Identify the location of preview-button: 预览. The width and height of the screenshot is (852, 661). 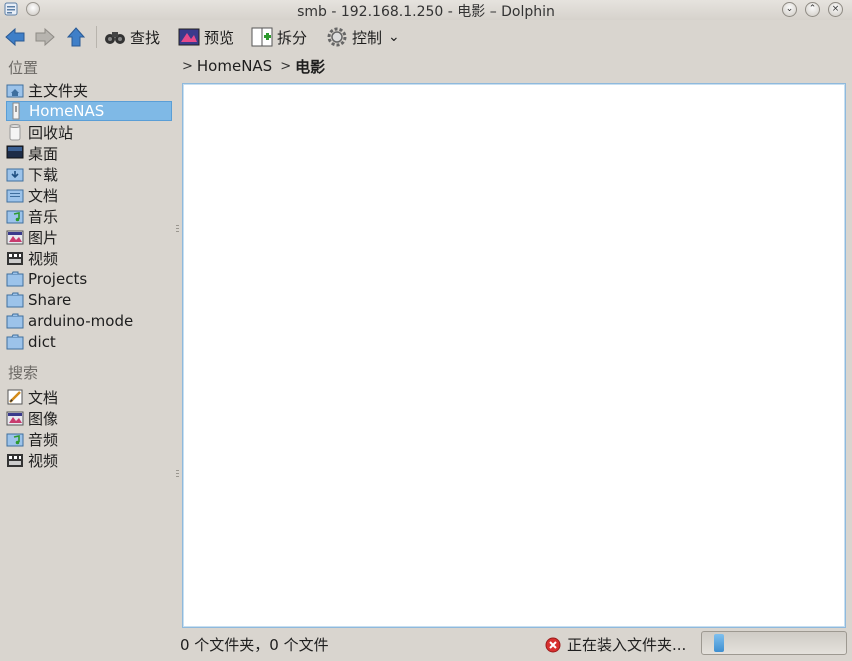
(206, 37).